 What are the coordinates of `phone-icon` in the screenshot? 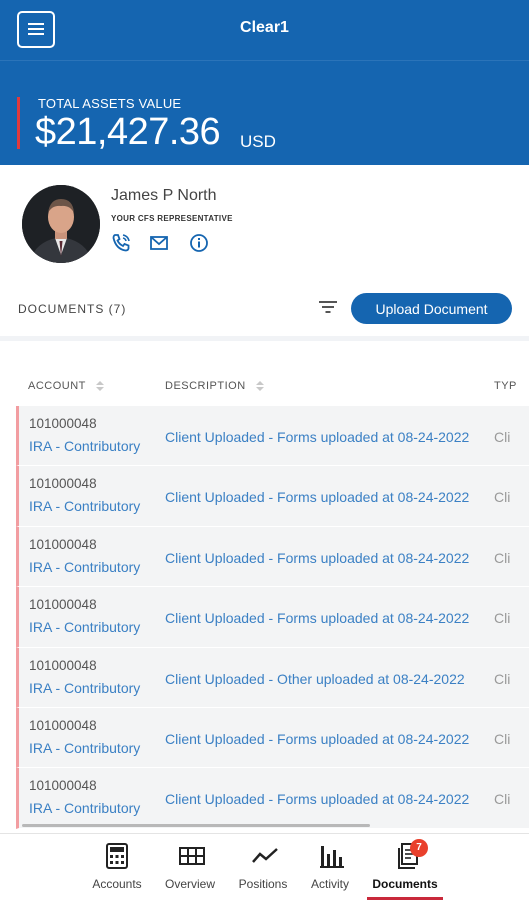 It's located at (121, 243).